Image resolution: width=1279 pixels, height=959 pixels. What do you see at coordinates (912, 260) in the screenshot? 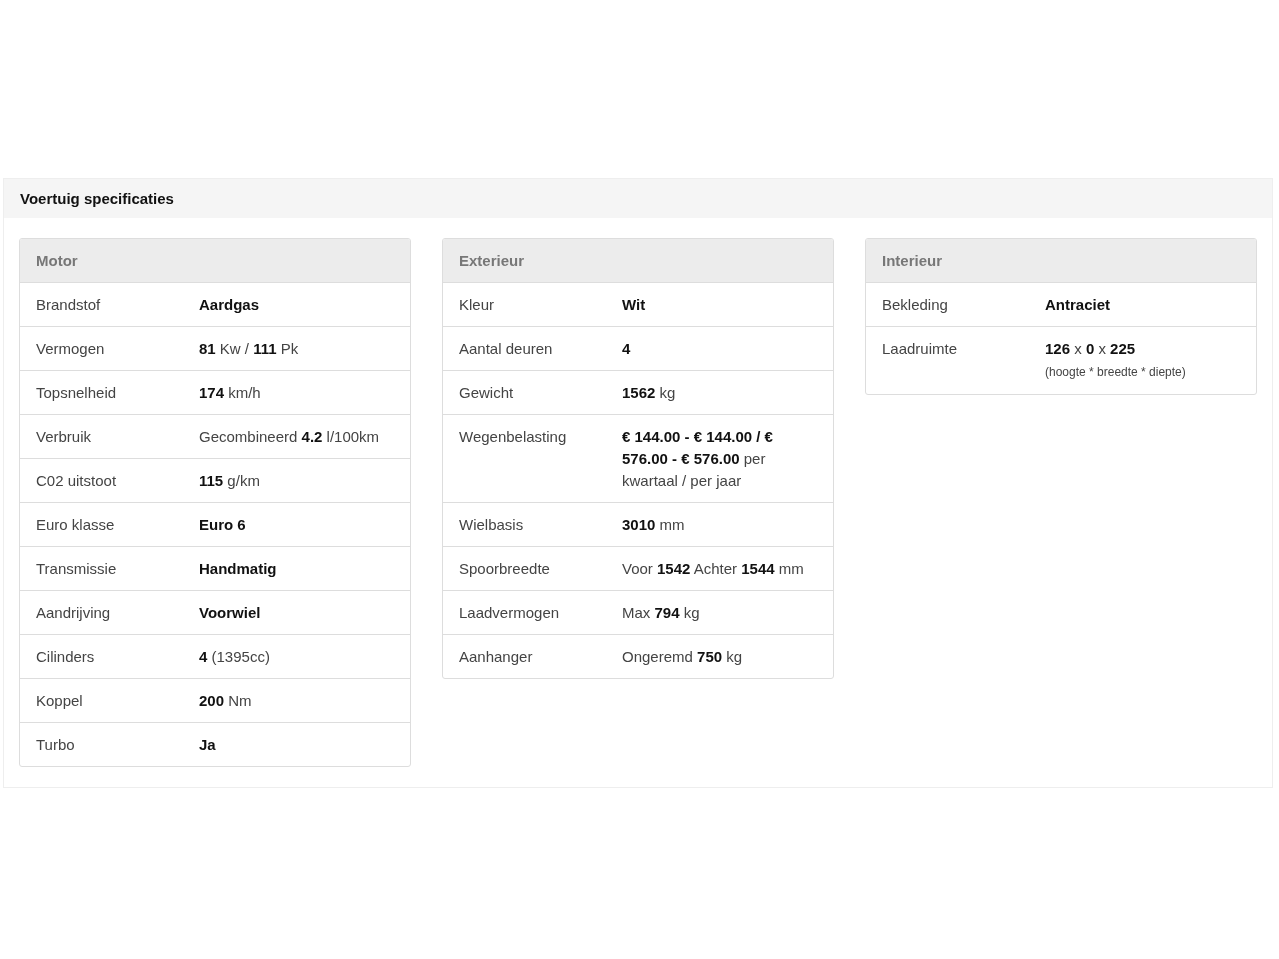
I see `card-title: Interieur` at bounding box center [912, 260].